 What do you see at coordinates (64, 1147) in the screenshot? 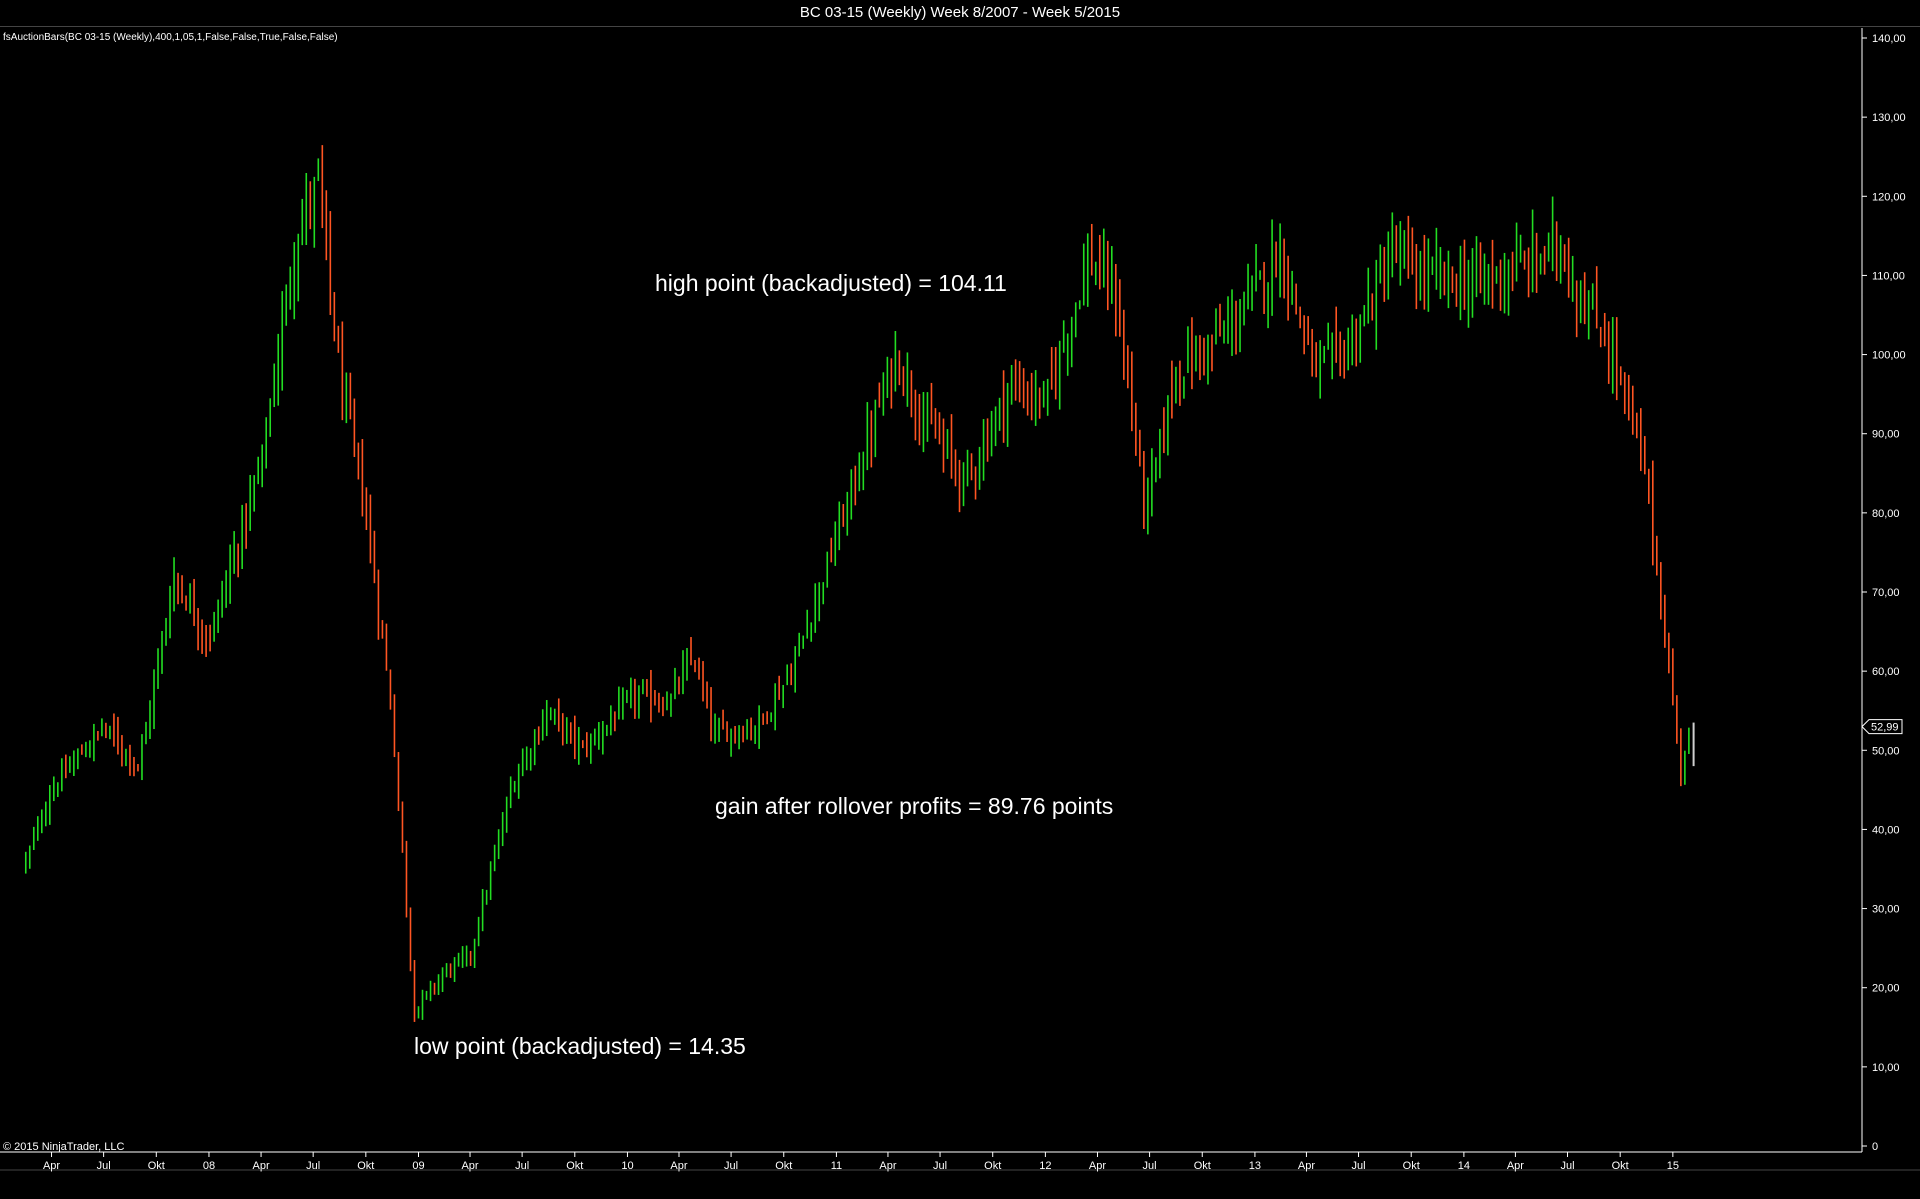
I see `copyright-text: © 2015 NinjaTrader, LLC` at bounding box center [64, 1147].